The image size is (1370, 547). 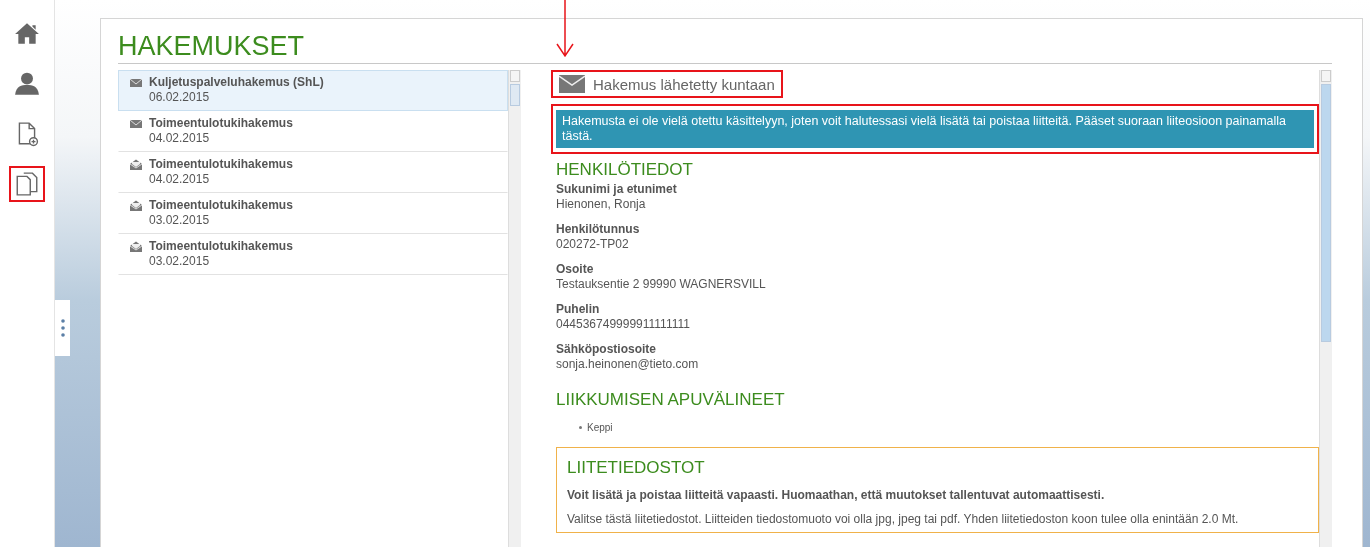 I want to click on list-item: Keppi, so click(x=600, y=427).